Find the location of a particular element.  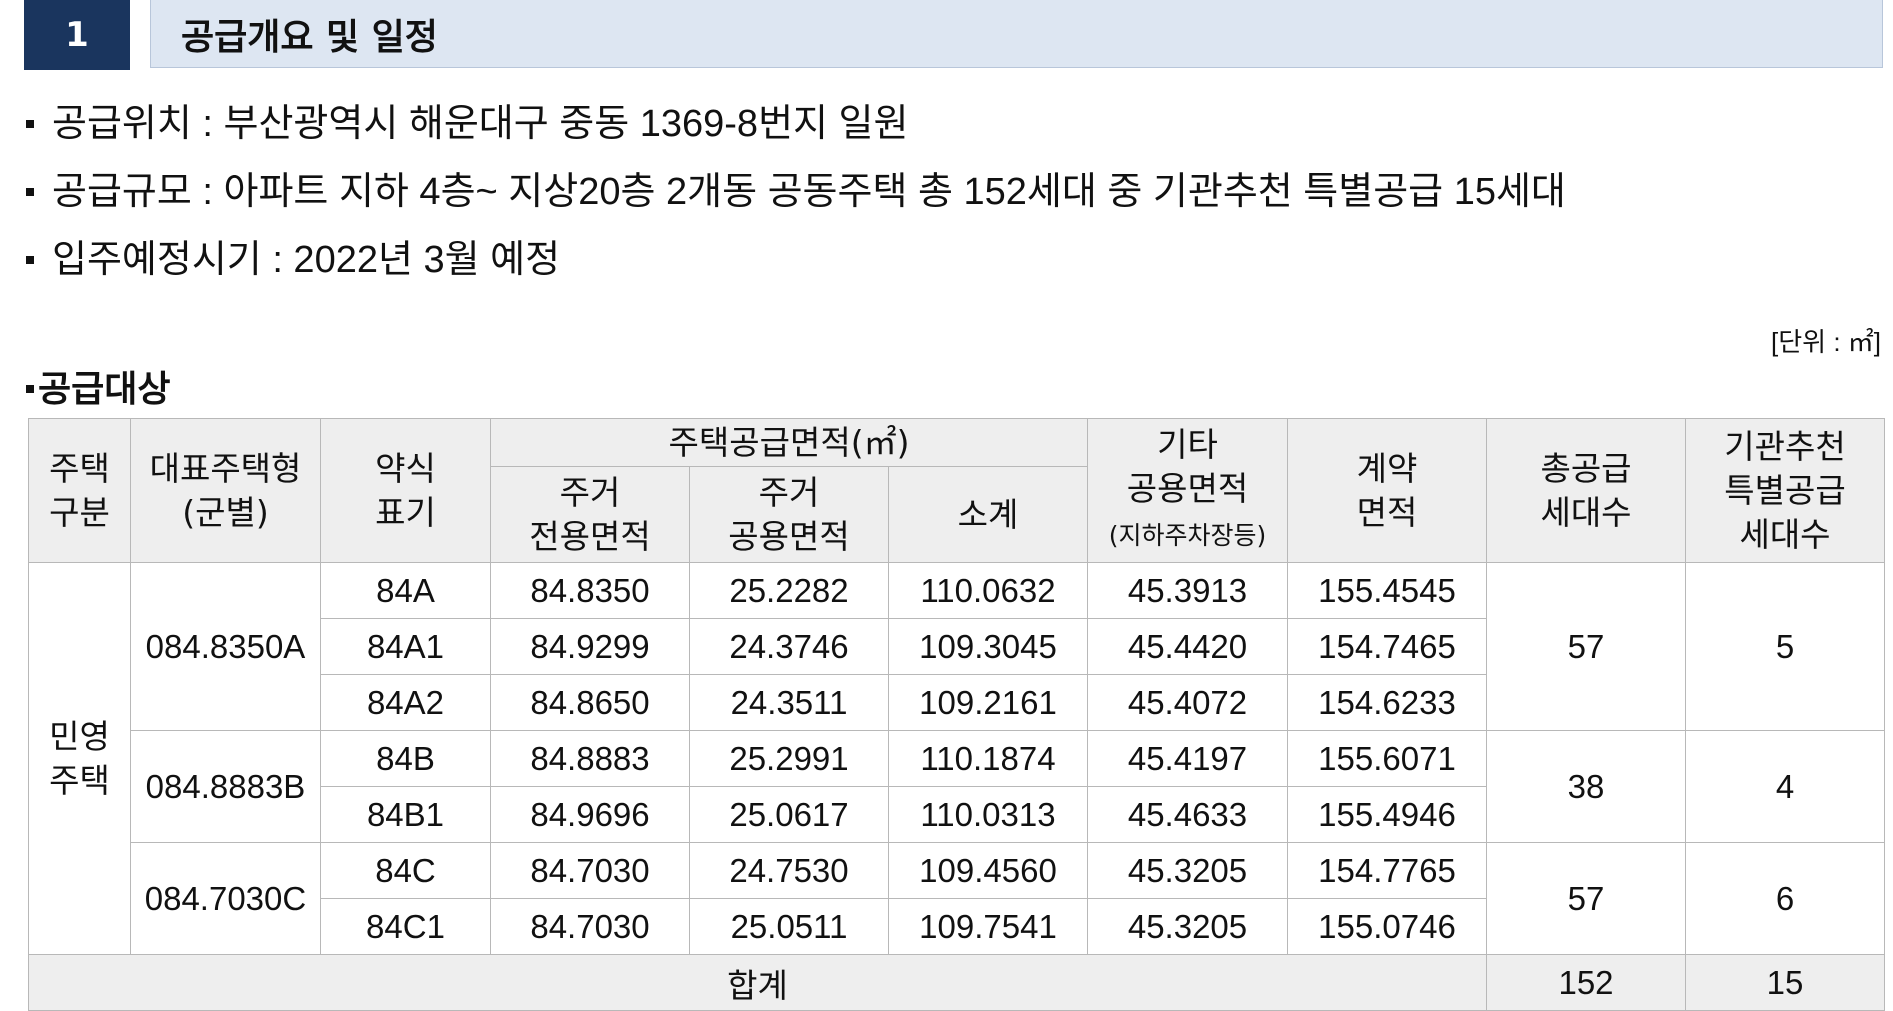

subtotal-cell: 109.4560 is located at coordinates (988, 870).